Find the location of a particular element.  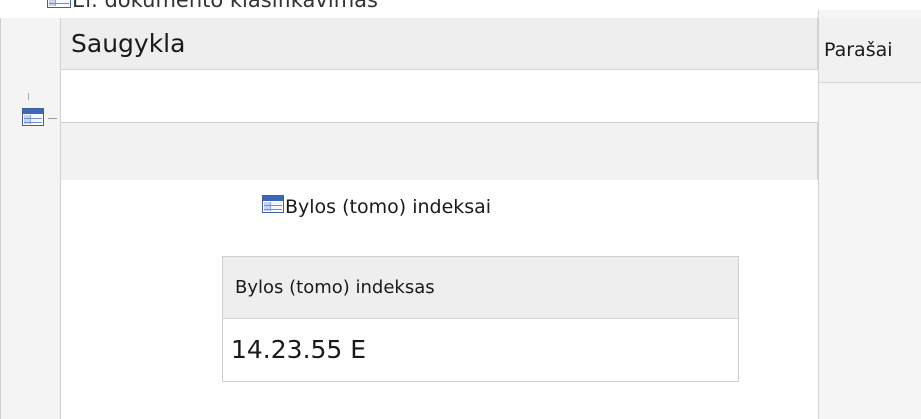

right-column: Parašai is located at coordinates (869, 214).